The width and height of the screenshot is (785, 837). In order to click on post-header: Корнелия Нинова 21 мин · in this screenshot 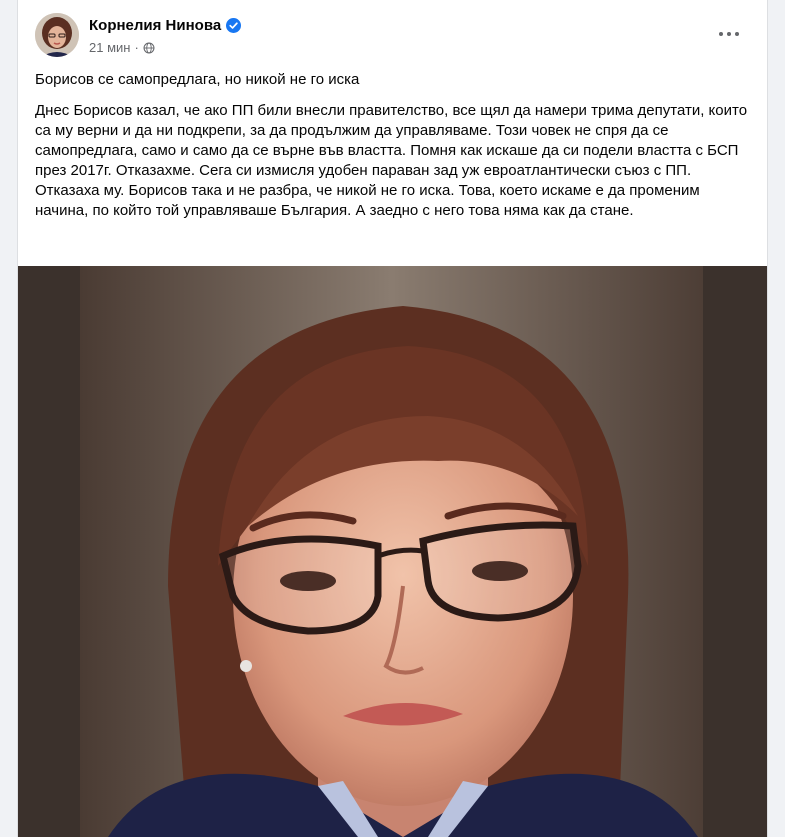, I will do `click(392, 33)`.